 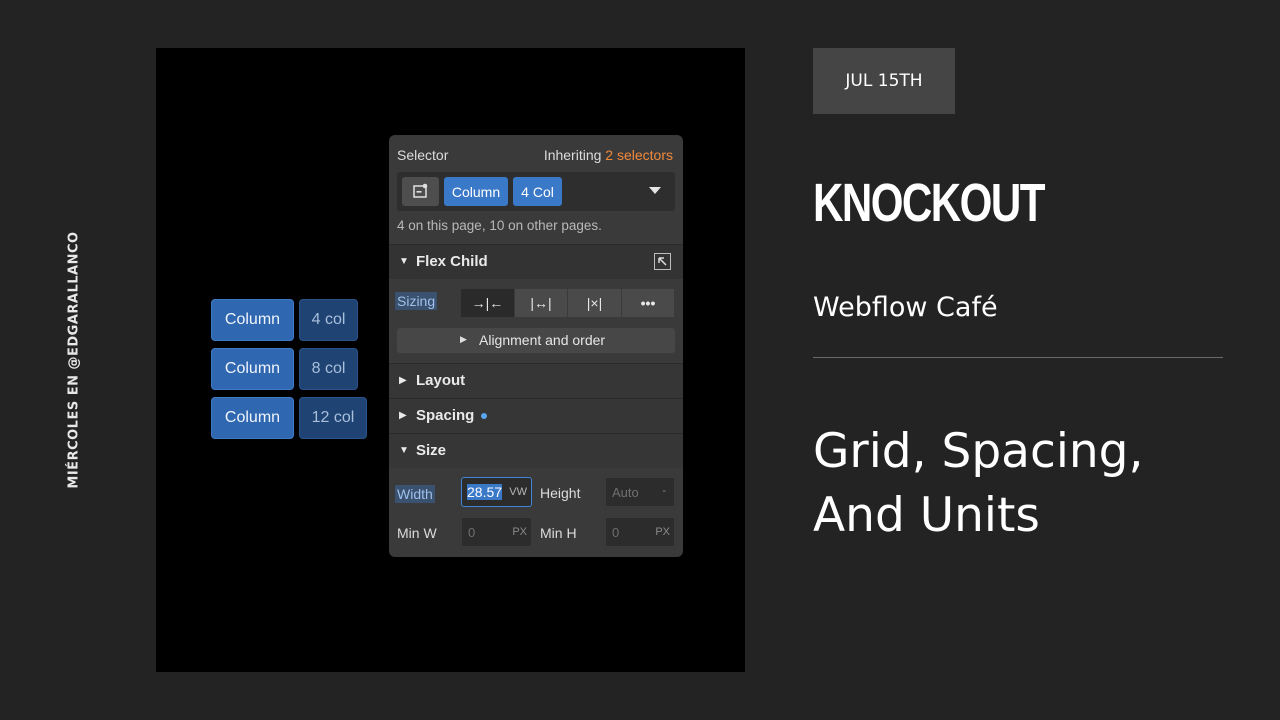 What do you see at coordinates (74, 360) in the screenshot?
I see `side-caption: MIÉRCOLES EN @EDGARALLANCO` at bounding box center [74, 360].